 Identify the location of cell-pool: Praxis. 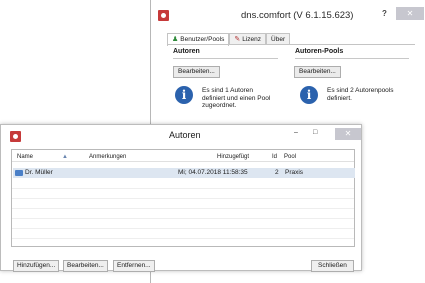
(294, 172).